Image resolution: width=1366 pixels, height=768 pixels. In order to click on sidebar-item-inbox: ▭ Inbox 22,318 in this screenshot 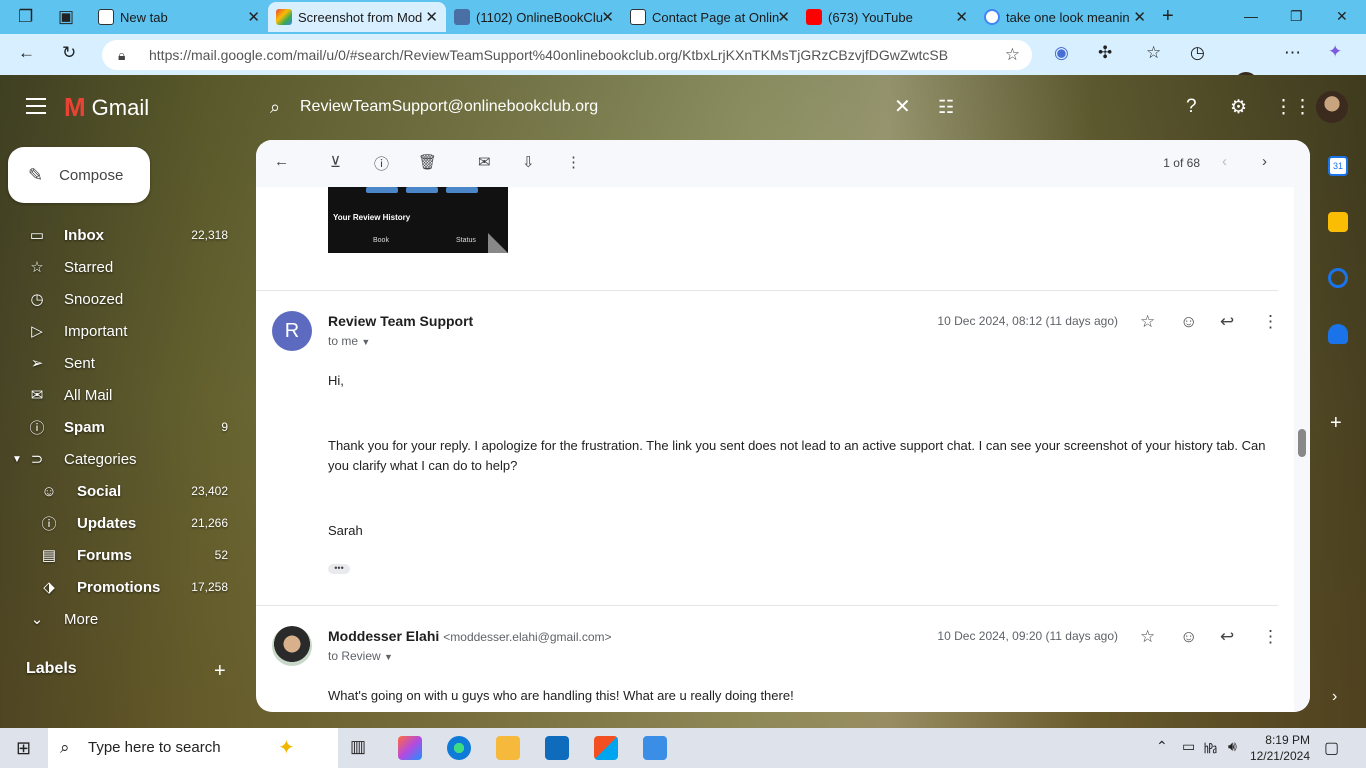, I will do `click(125, 235)`.